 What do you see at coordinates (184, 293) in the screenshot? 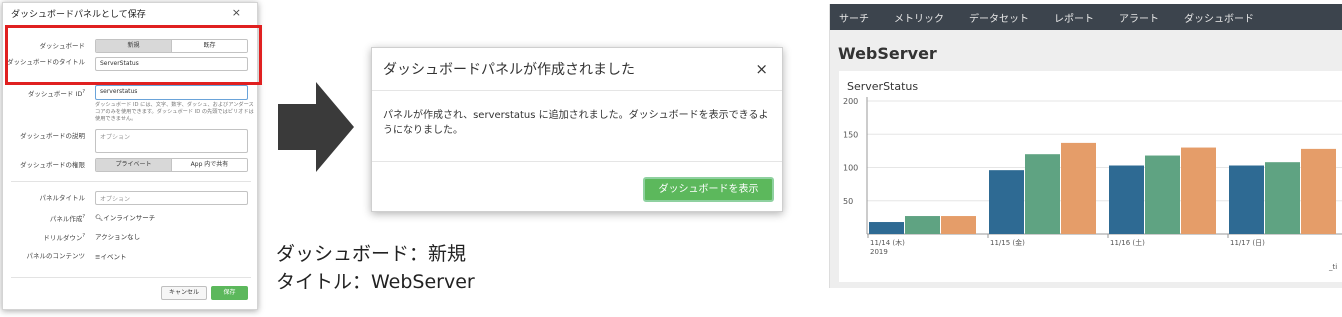
I see `cancel-button: キャンセル` at bounding box center [184, 293].